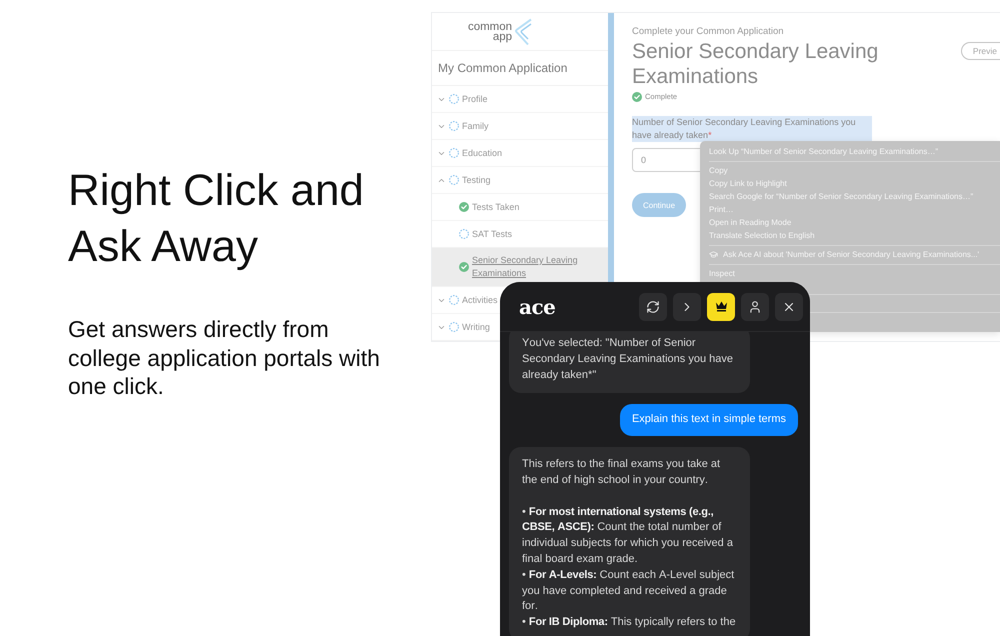 The image size is (1000, 636). I want to click on hero-title: Right Click and Ask Away, so click(216, 219).